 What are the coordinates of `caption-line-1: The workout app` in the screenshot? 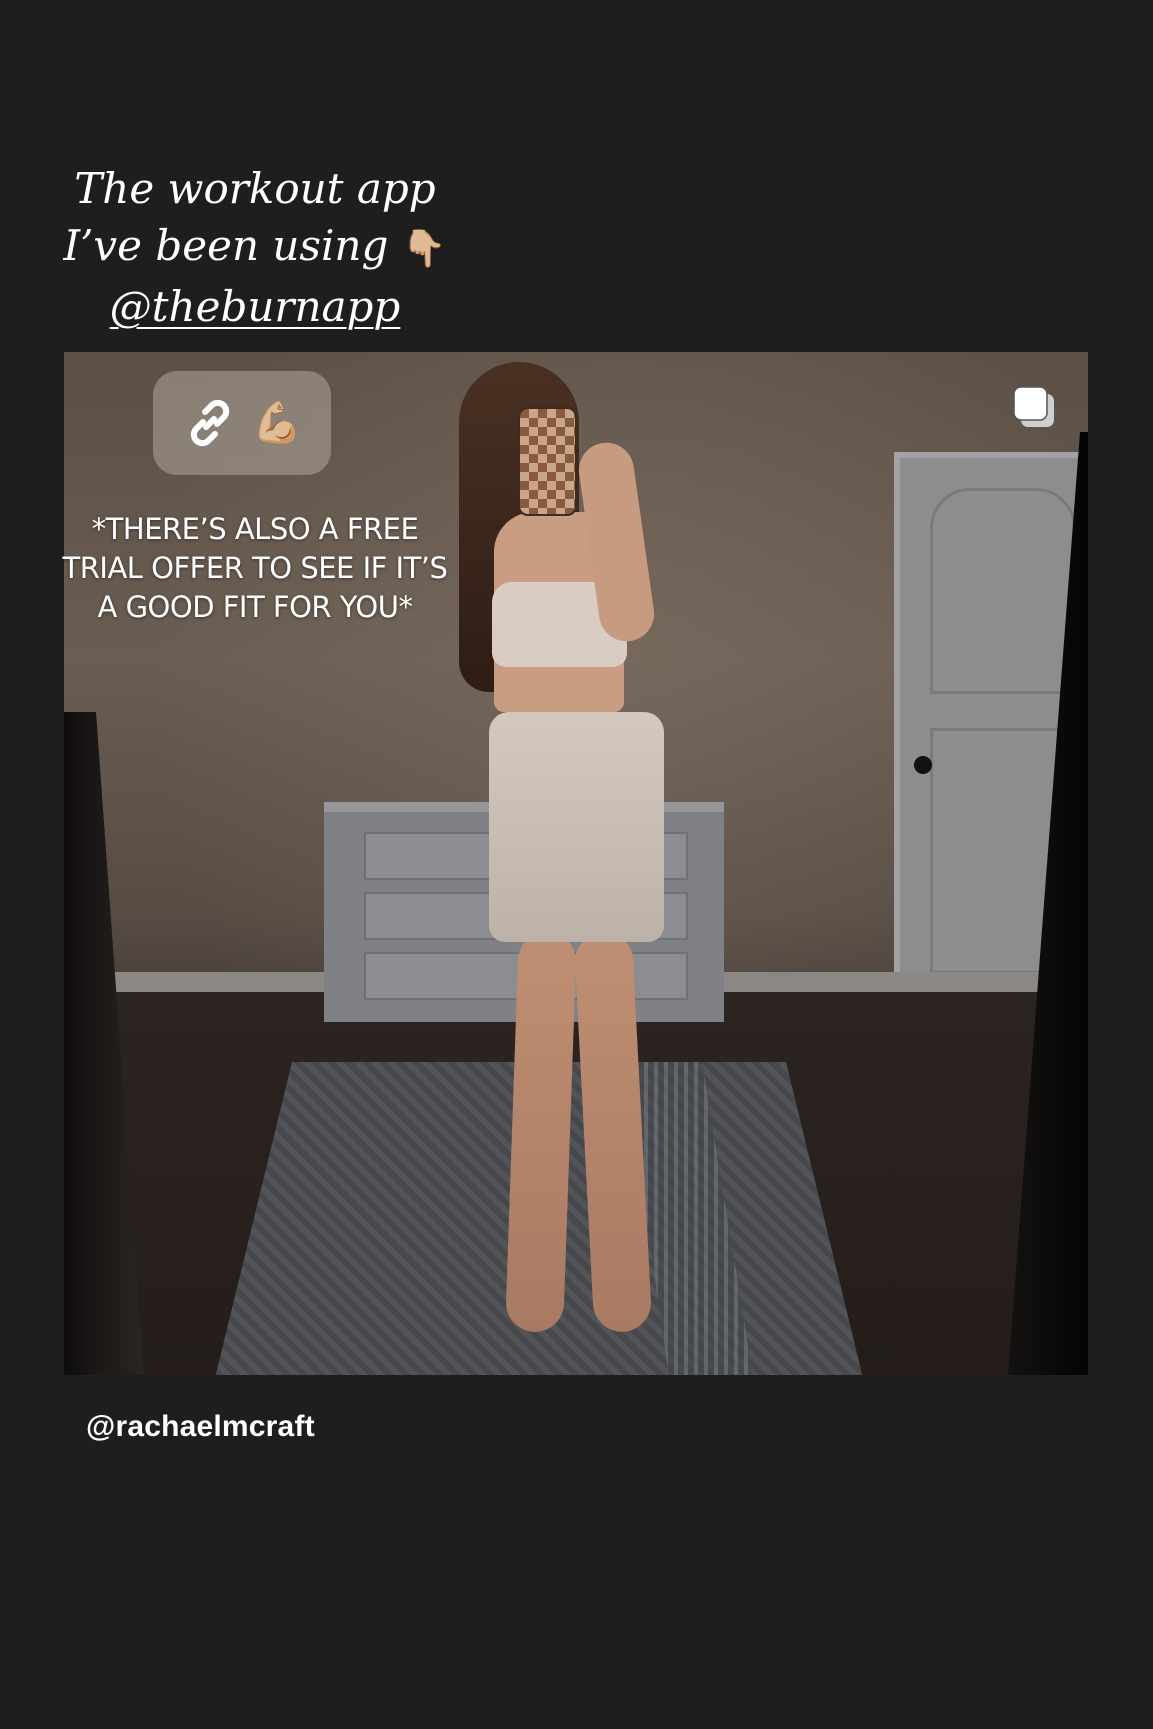 It's located at (255, 188).